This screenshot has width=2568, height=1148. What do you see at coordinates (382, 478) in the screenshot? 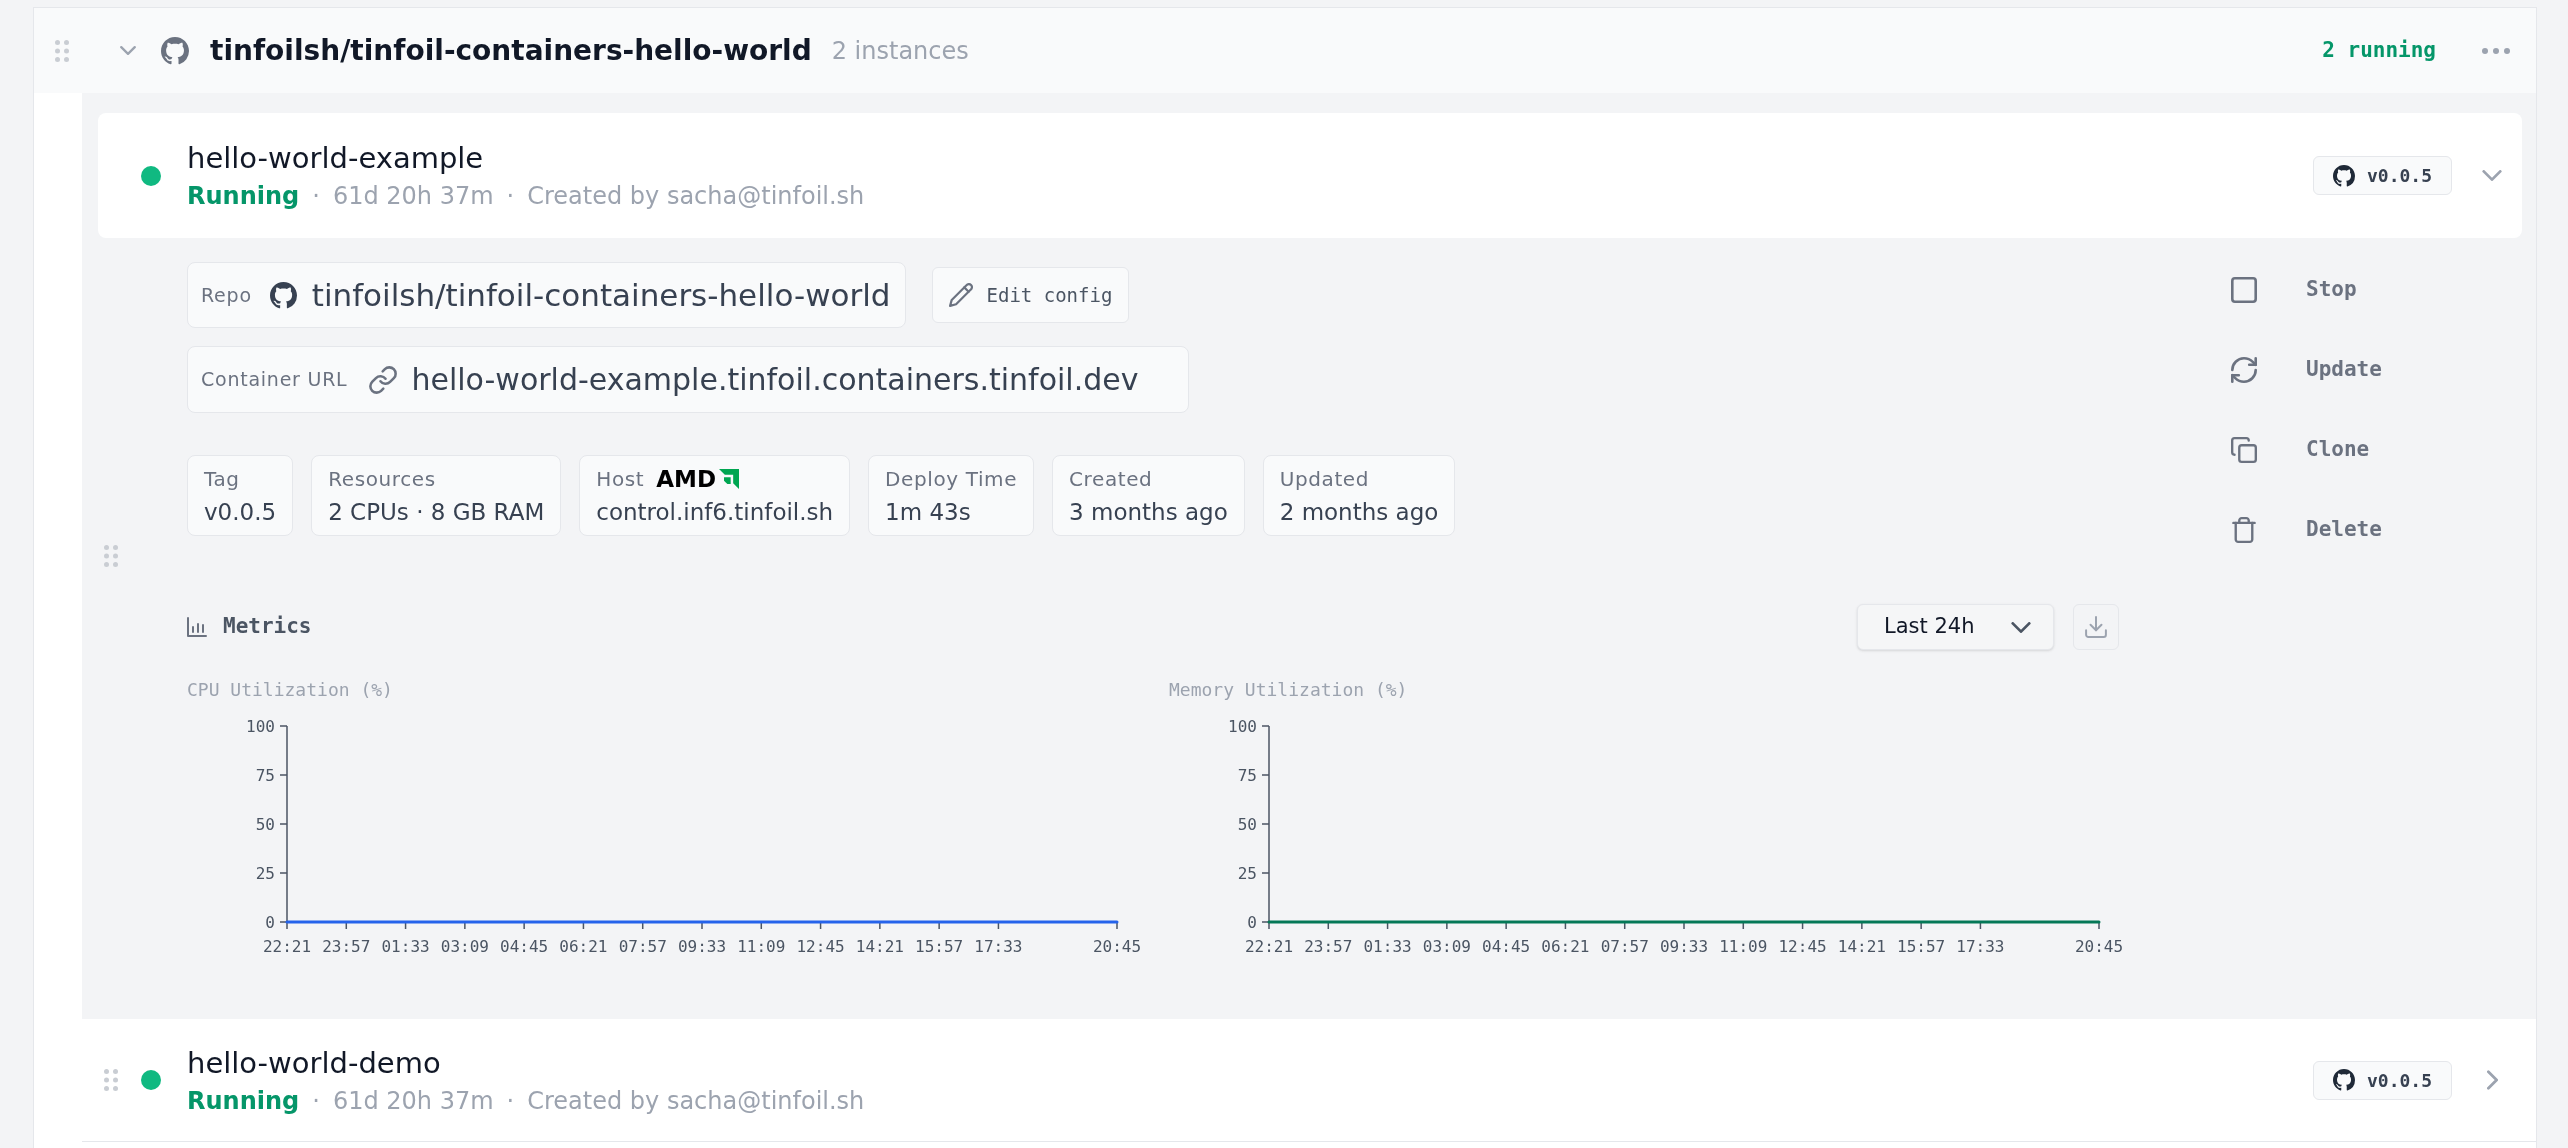
I see `info-label: Resources` at bounding box center [382, 478].